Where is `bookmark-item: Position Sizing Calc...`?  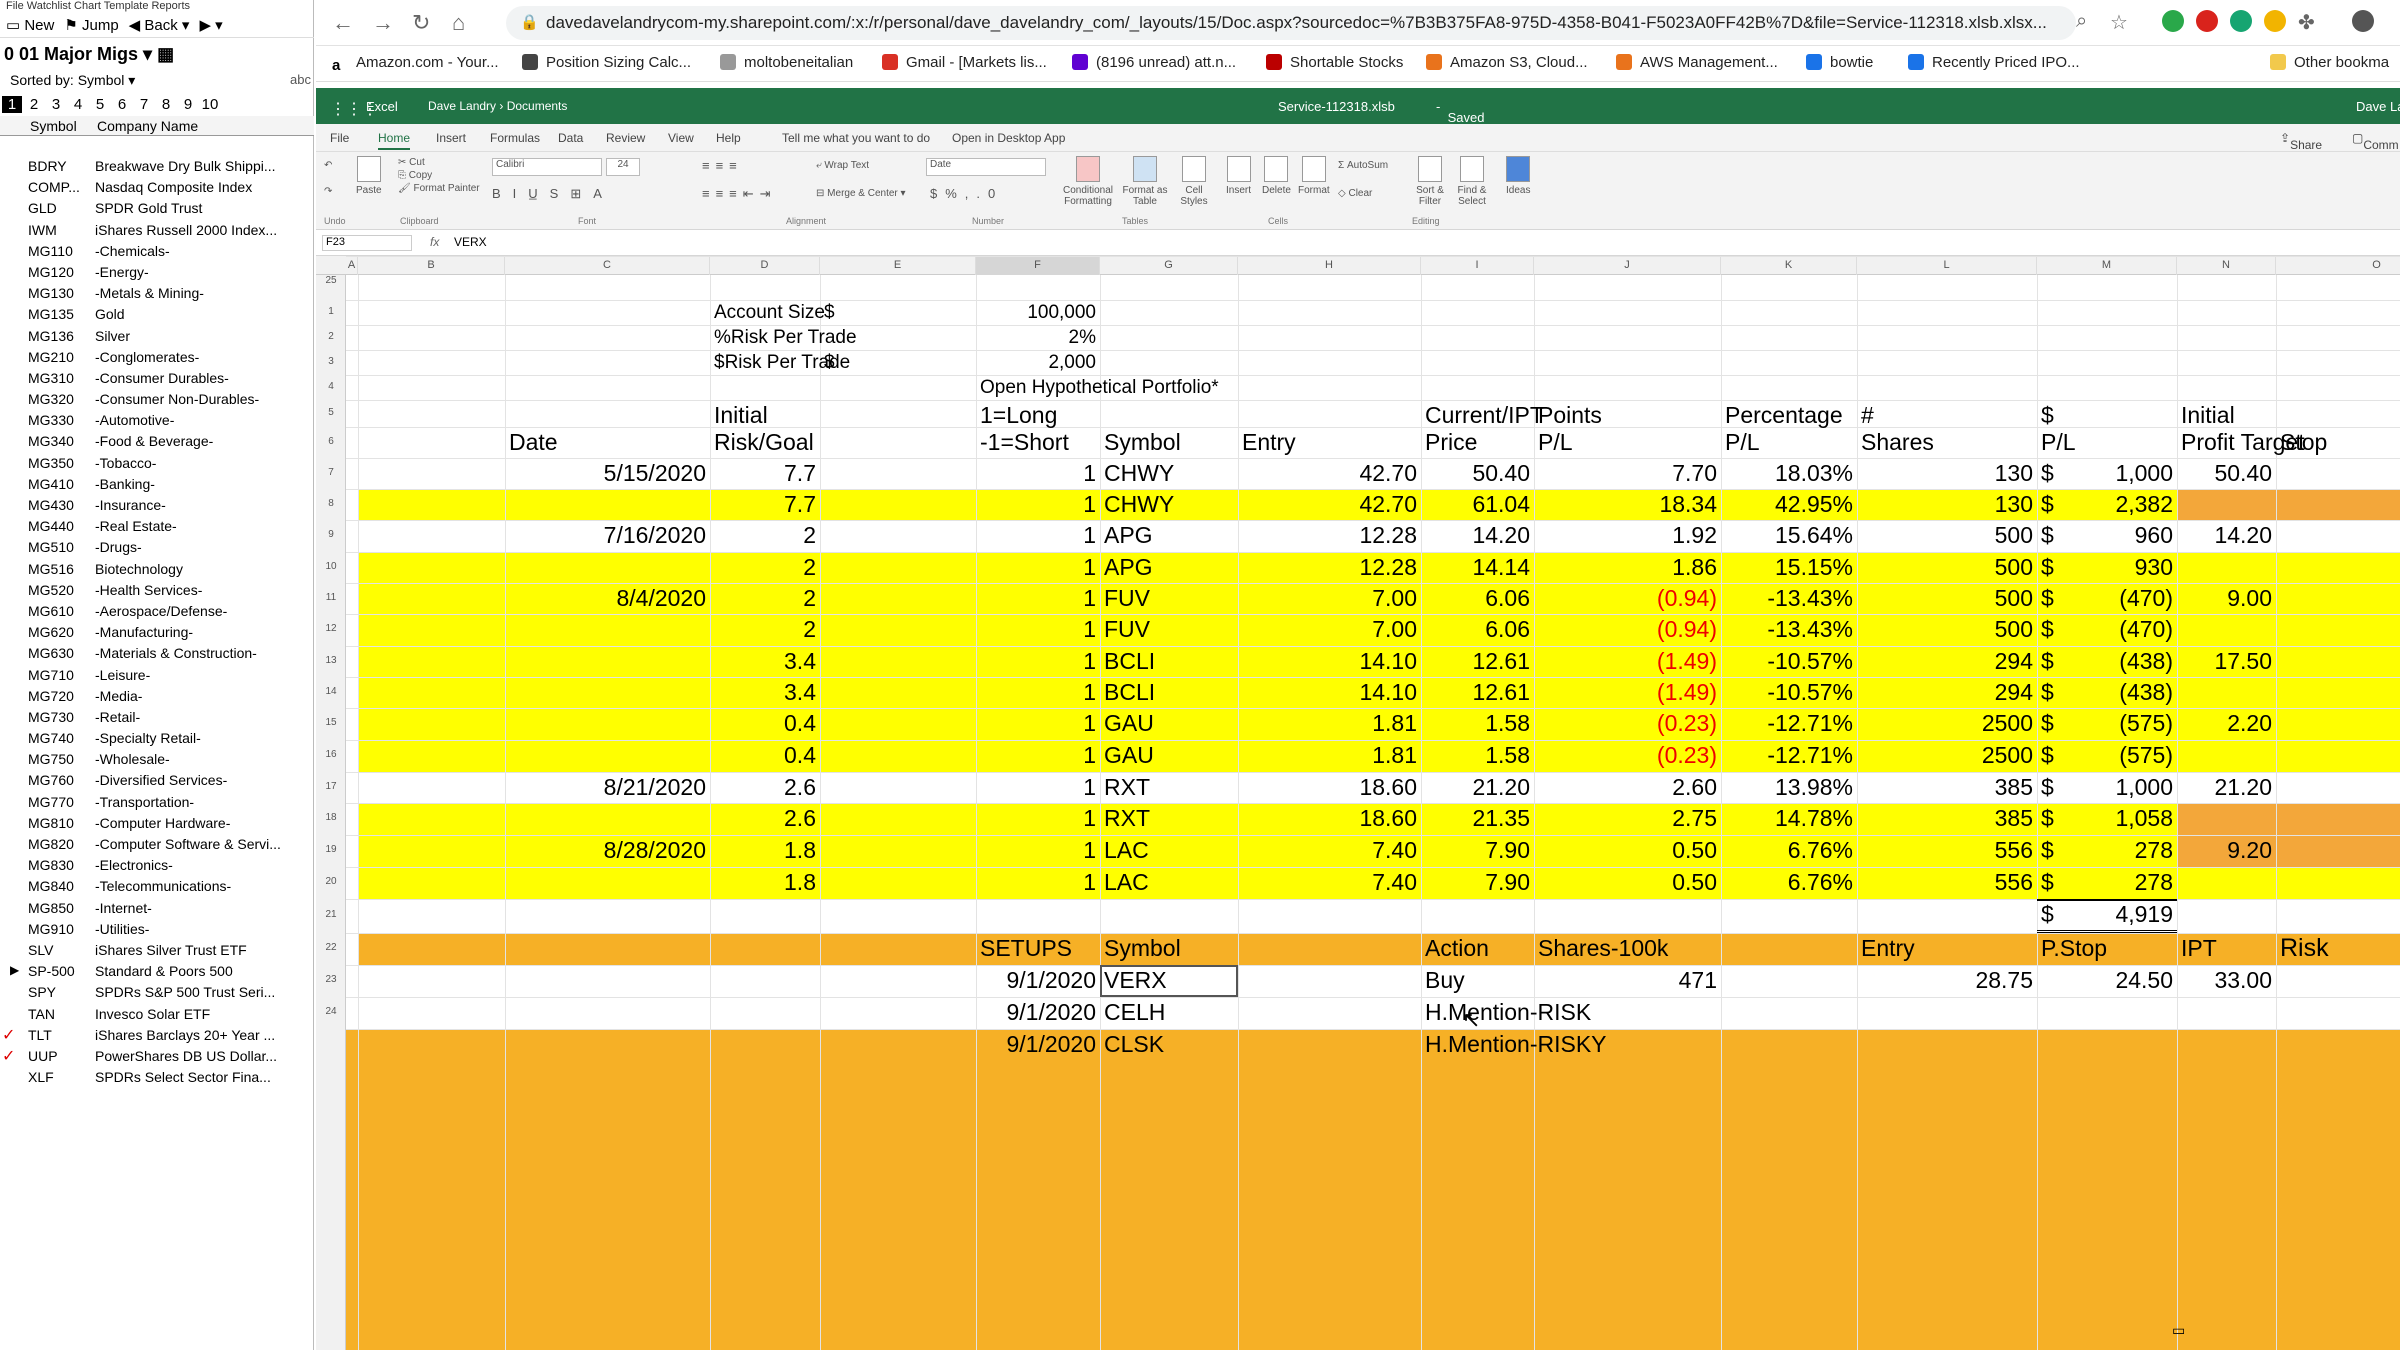 bookmark-item: Position Sizing Calc... is located at coordinates (606, 62).